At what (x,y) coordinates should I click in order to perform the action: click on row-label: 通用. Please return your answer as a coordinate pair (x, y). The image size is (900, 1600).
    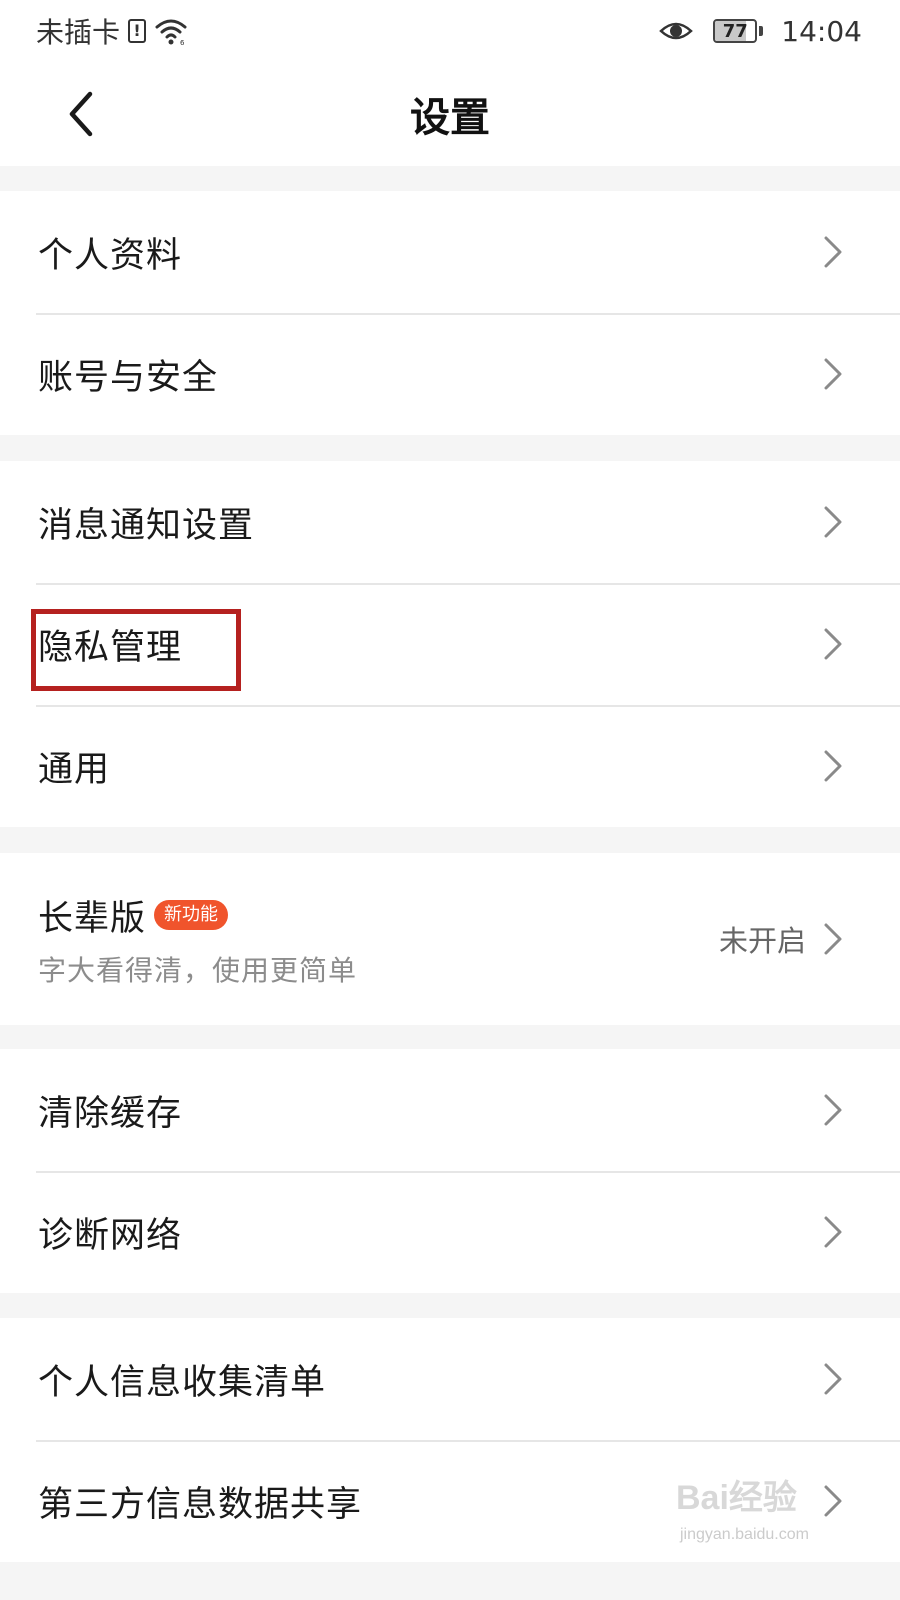
    Looking at the image, I should click on (74, 769).